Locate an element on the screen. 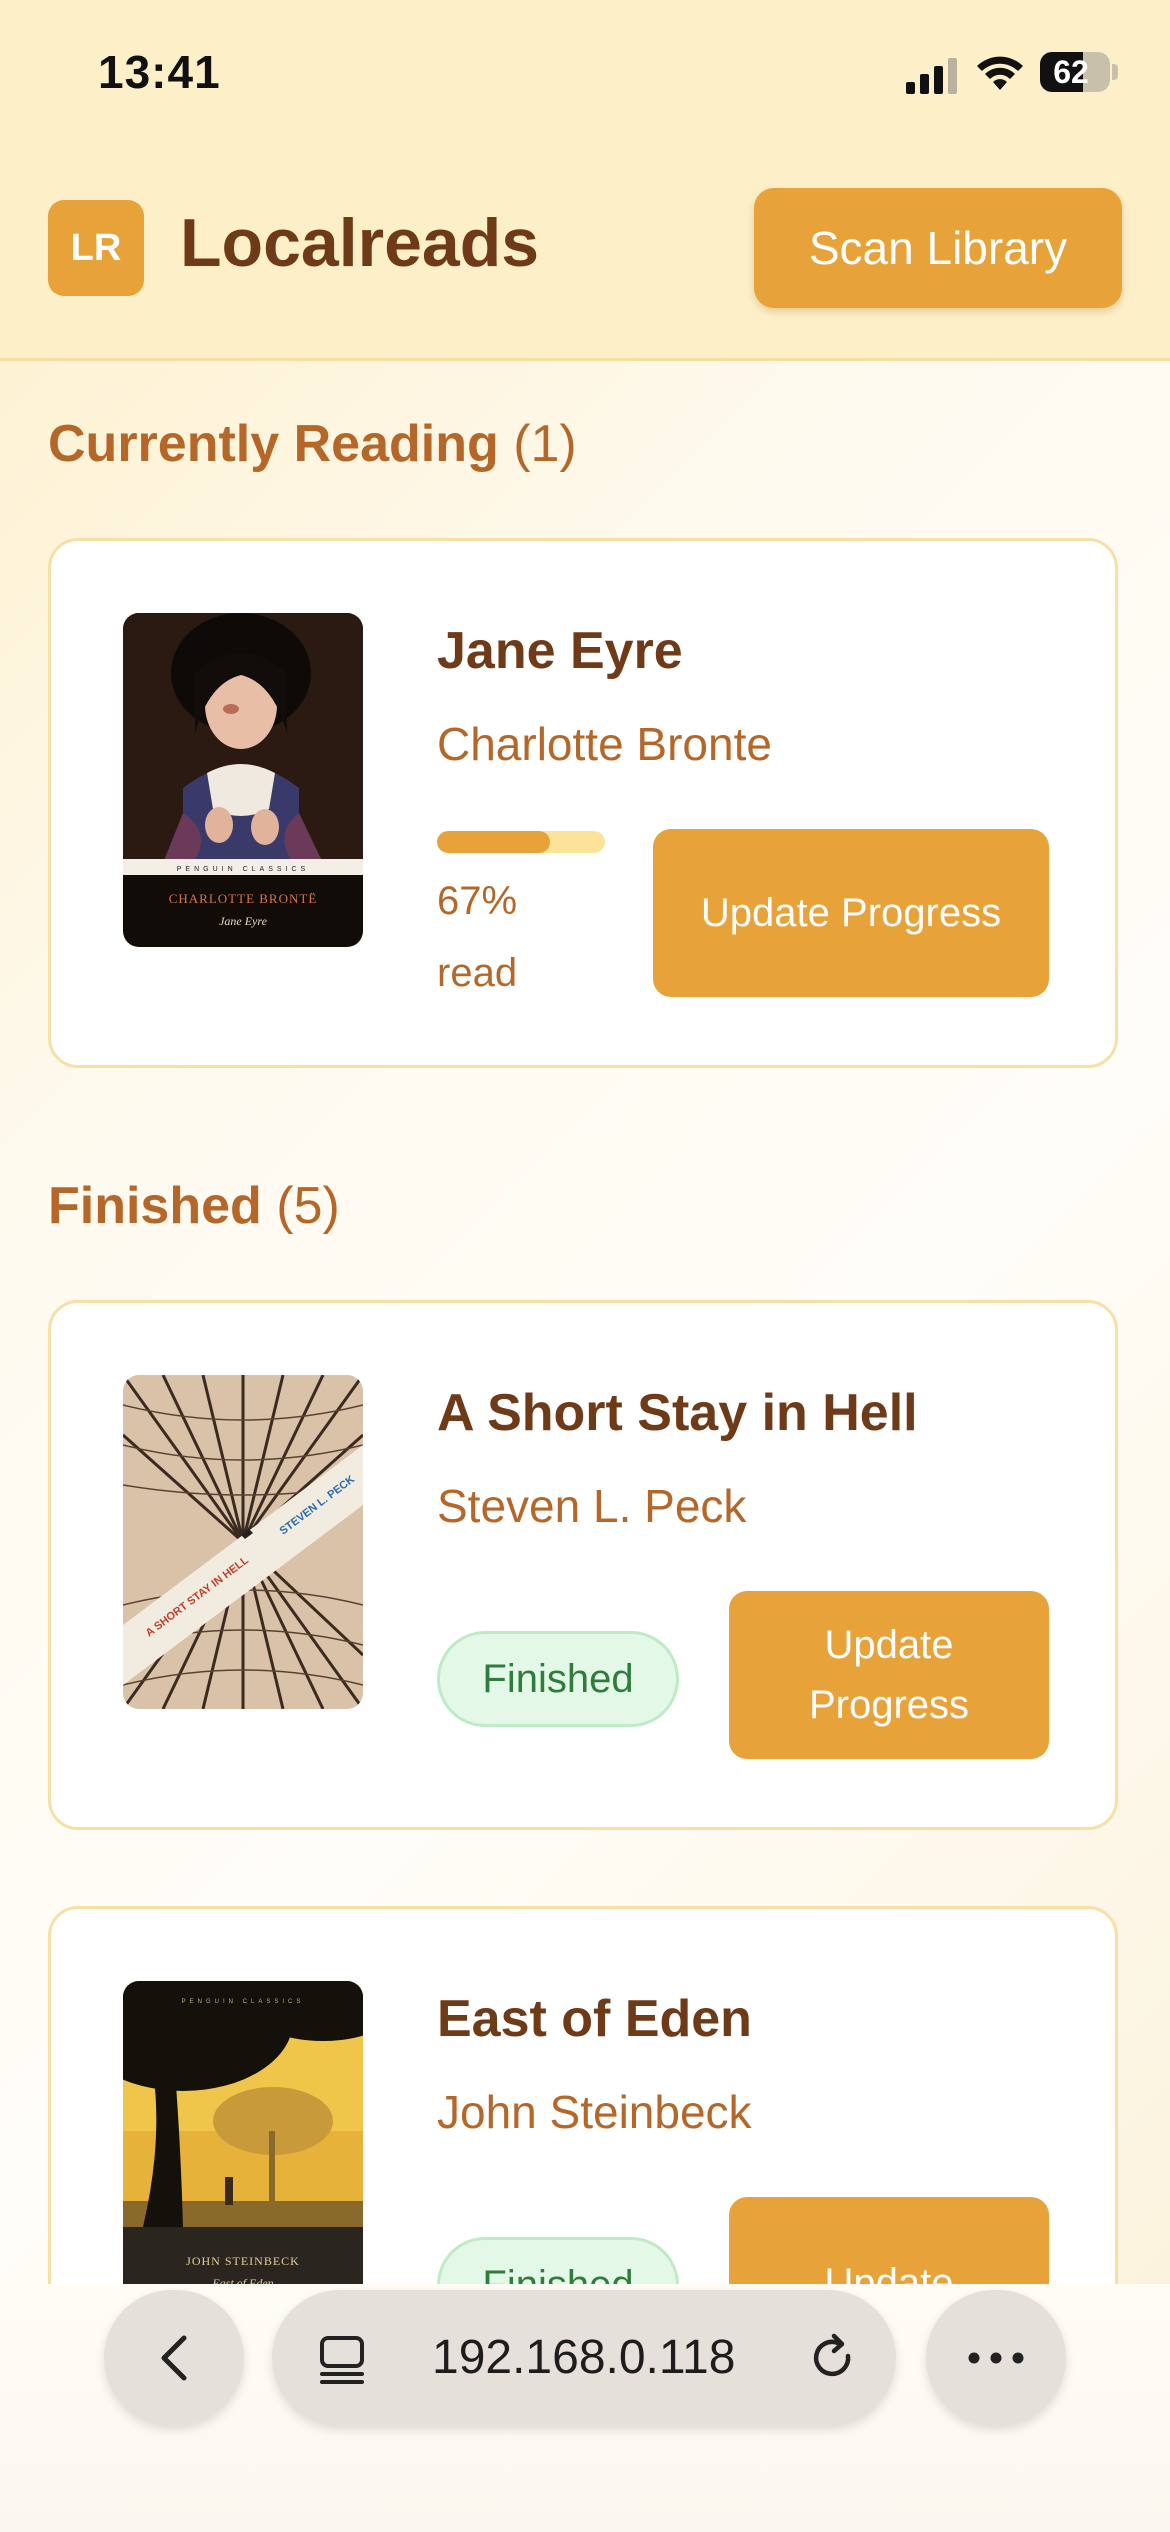  book-title: East of Eden is located at coordinates (594, 2019).